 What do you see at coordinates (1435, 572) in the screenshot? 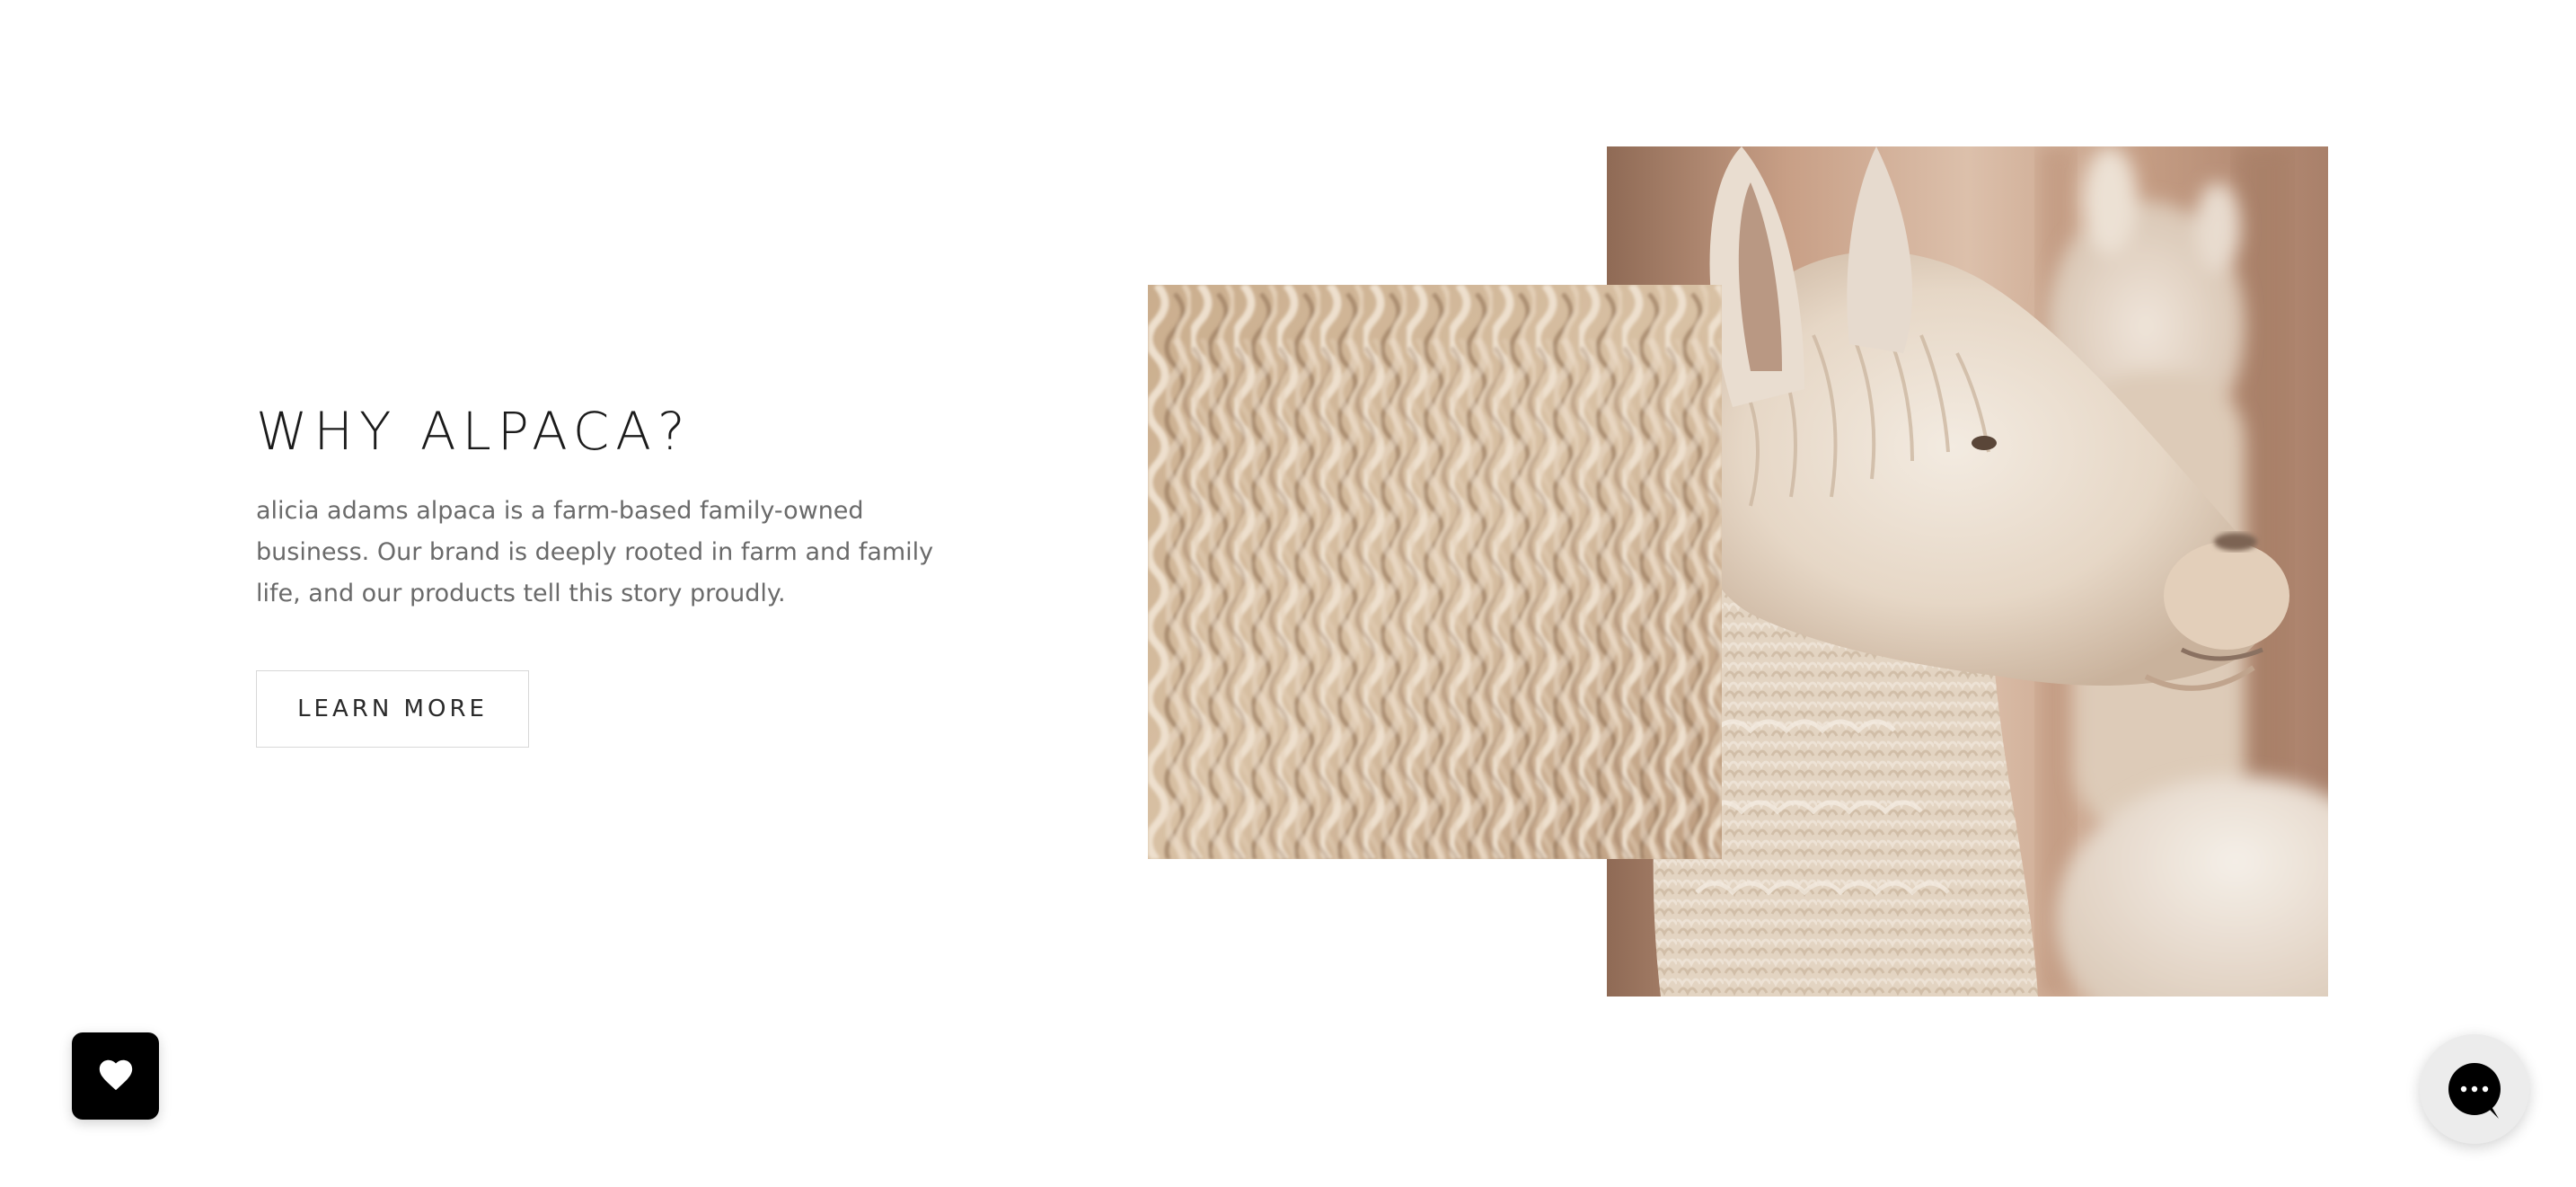
I see `alpaca-fiber-closeup-image` at bounding box center [1435, 572].